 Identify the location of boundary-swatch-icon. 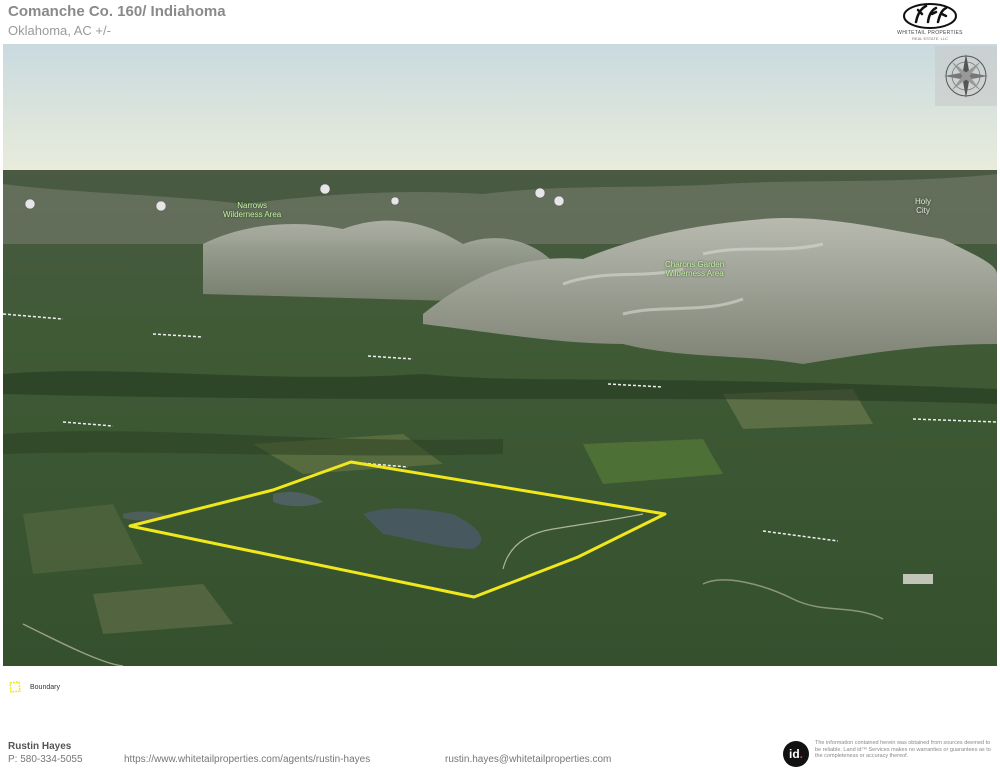
(15, 687).